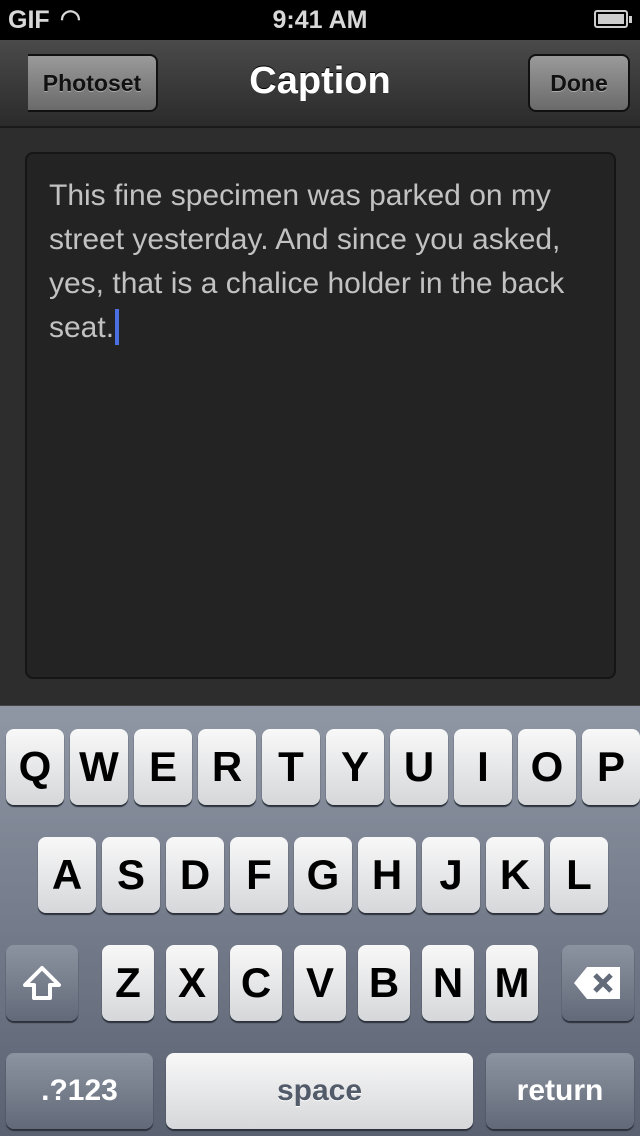  I want to click on status-bar: GIF ◠ 9:41 AM, so click(320, 20).